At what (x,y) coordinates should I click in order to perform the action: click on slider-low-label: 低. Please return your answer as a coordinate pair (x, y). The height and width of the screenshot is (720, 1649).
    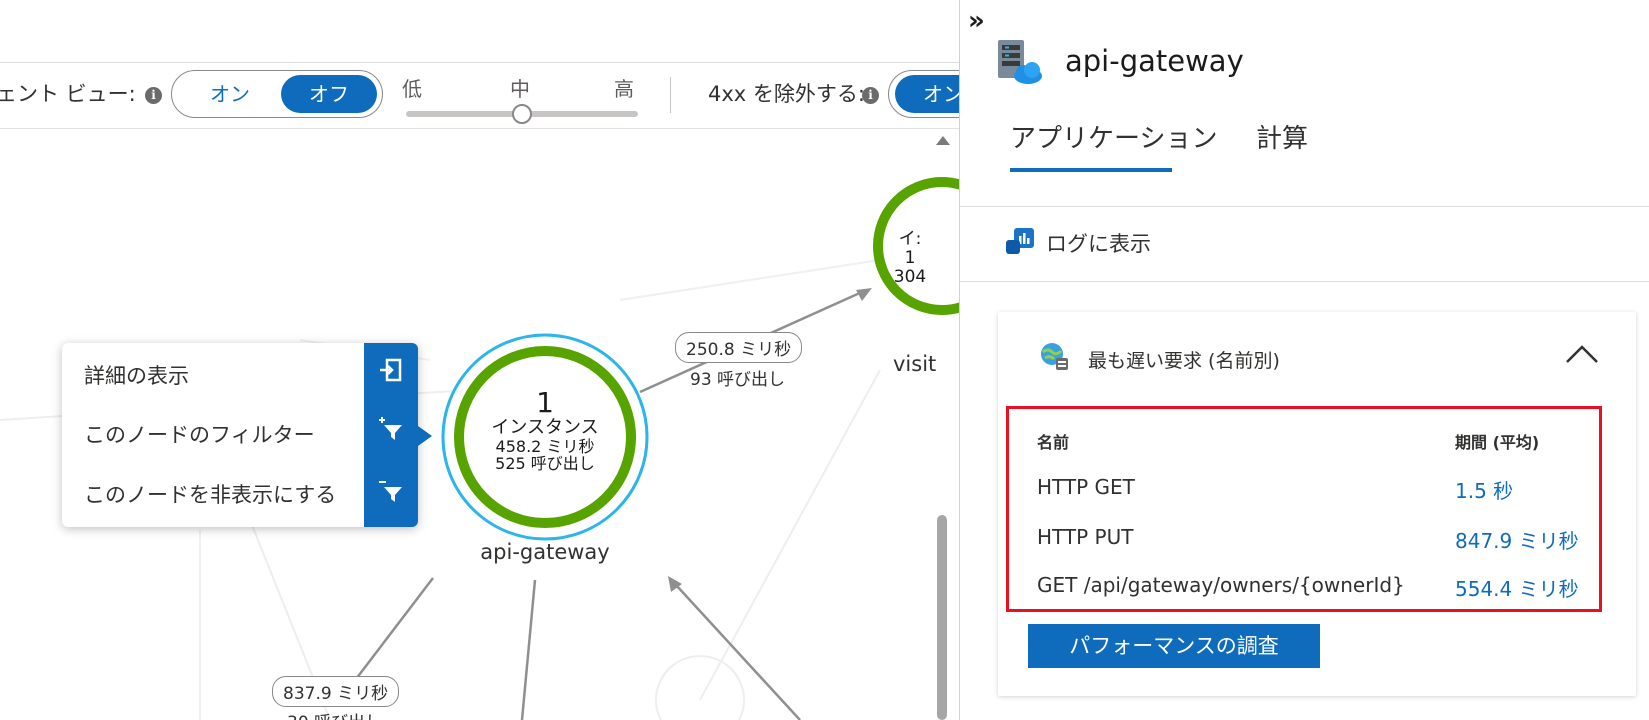
    Looking at the image, I should click on (412, 89).